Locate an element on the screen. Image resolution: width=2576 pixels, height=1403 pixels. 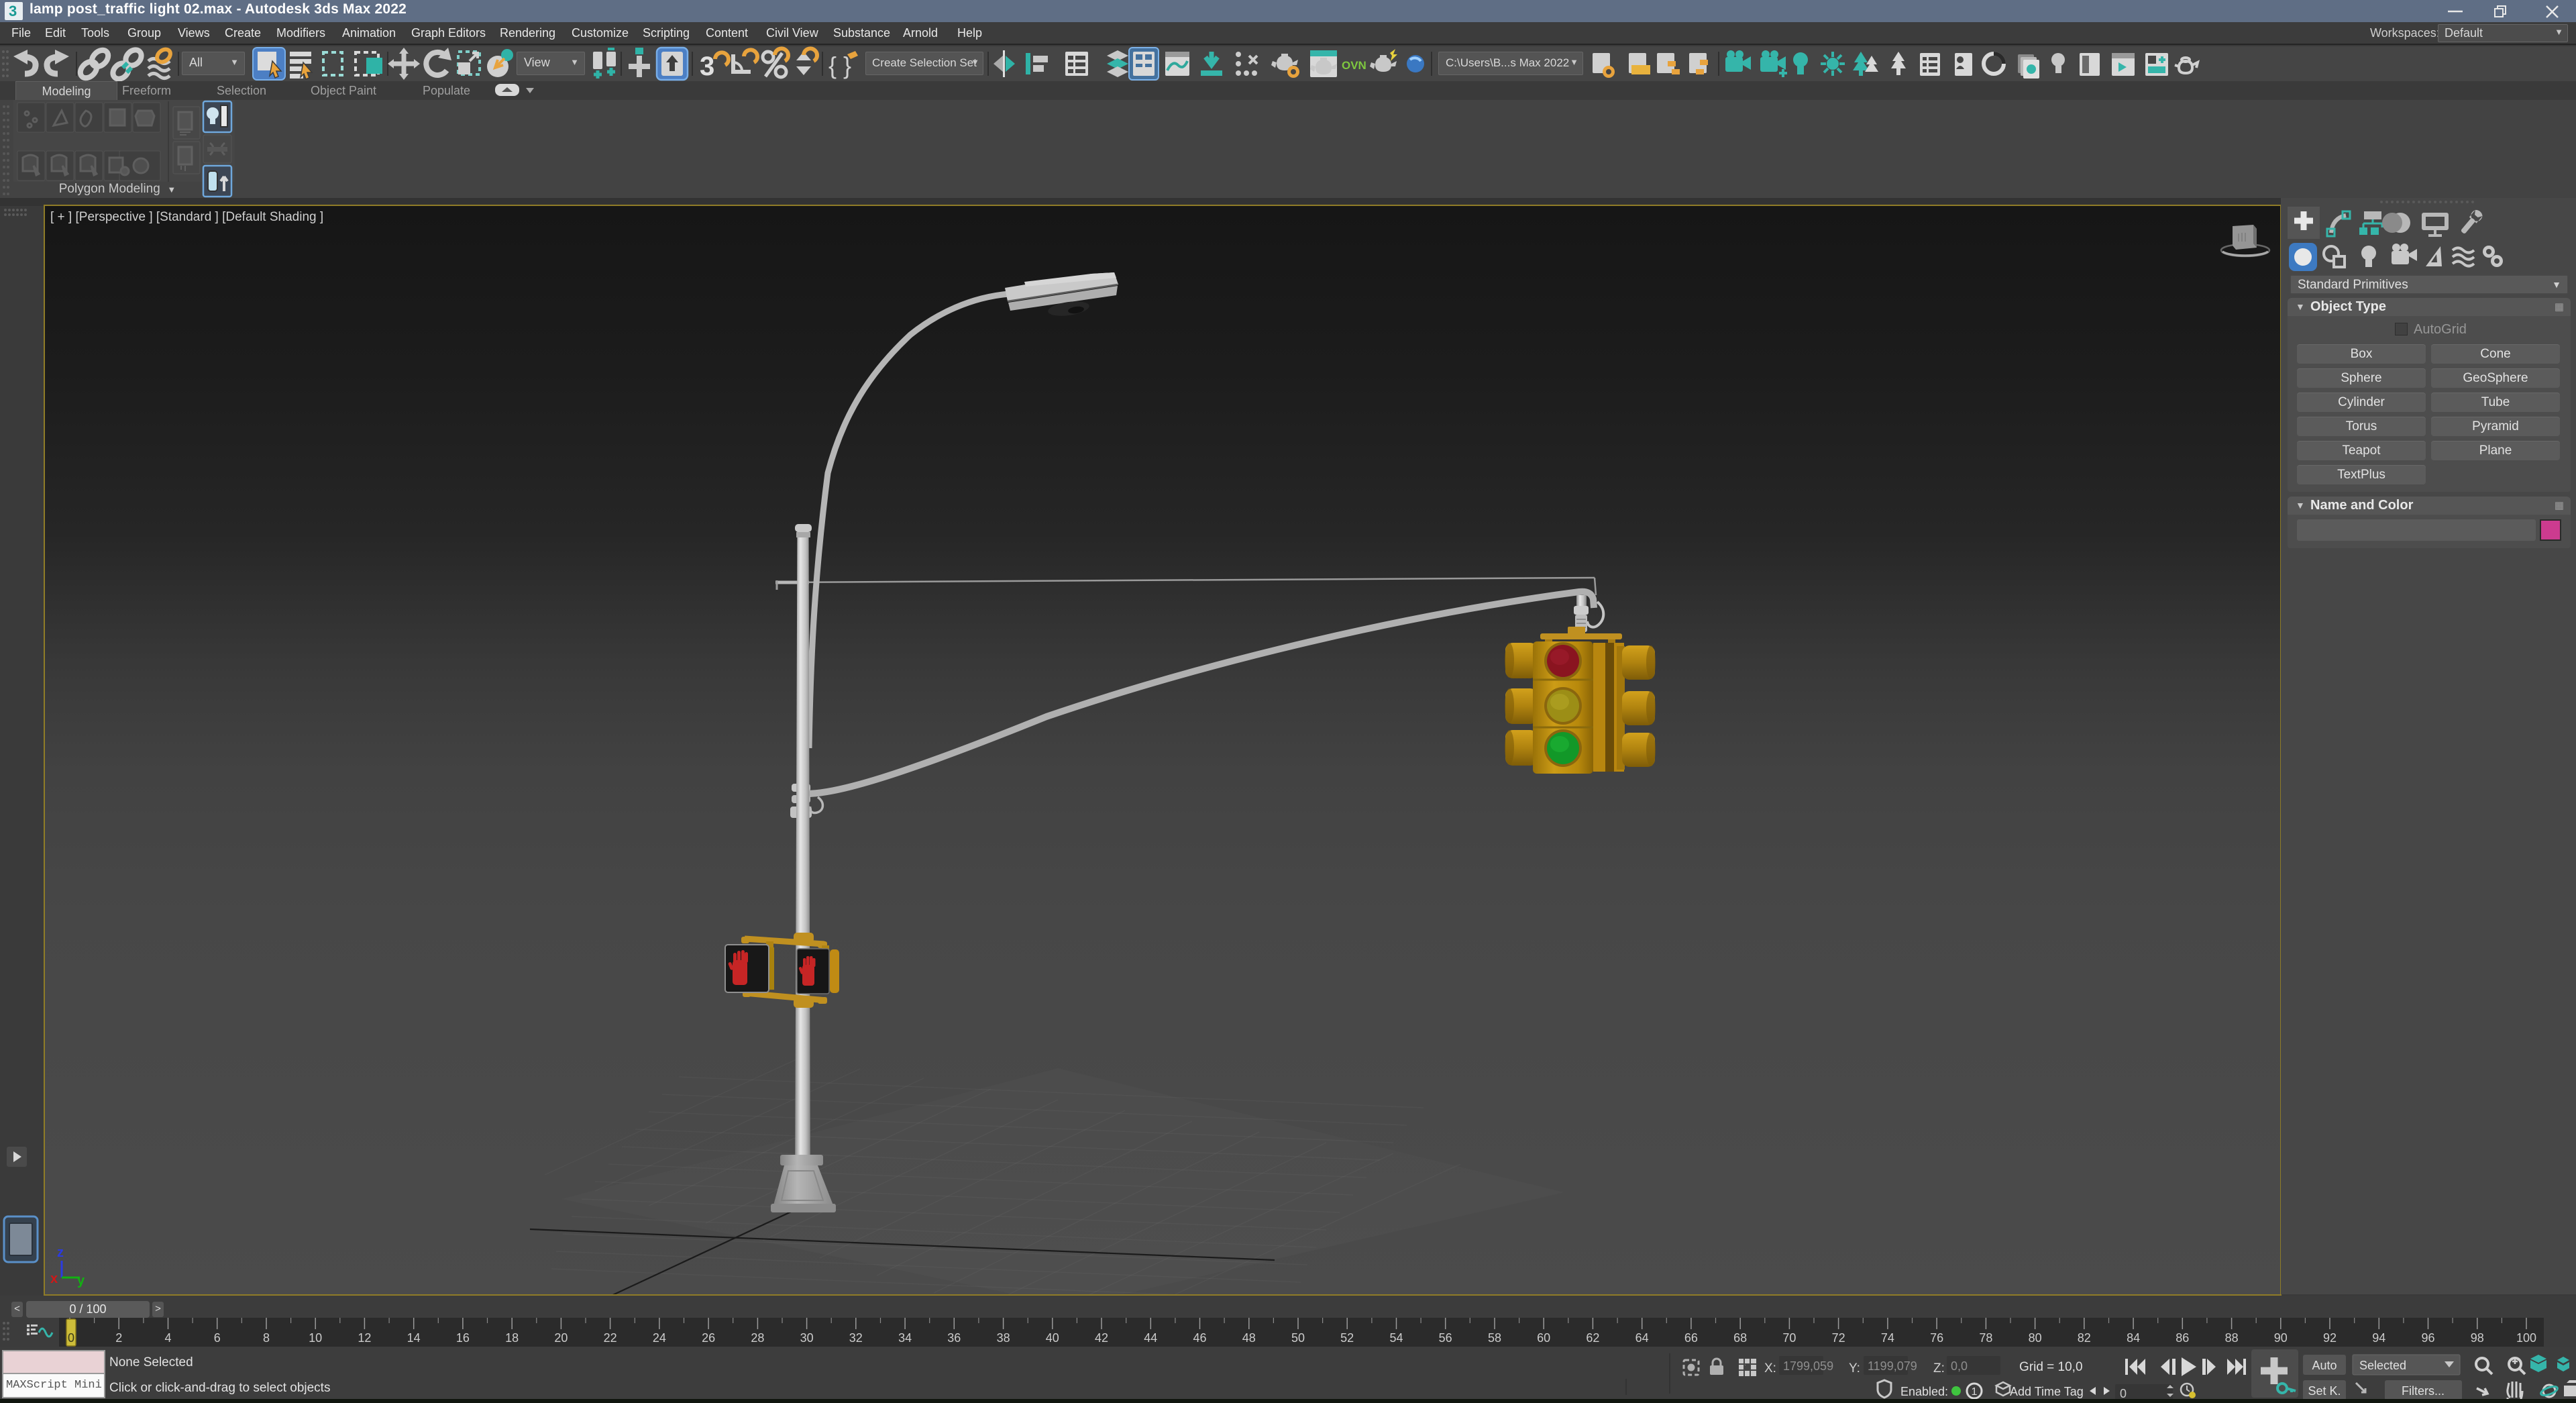
svg-text: 100 is located at coordinates (2526, 1338).